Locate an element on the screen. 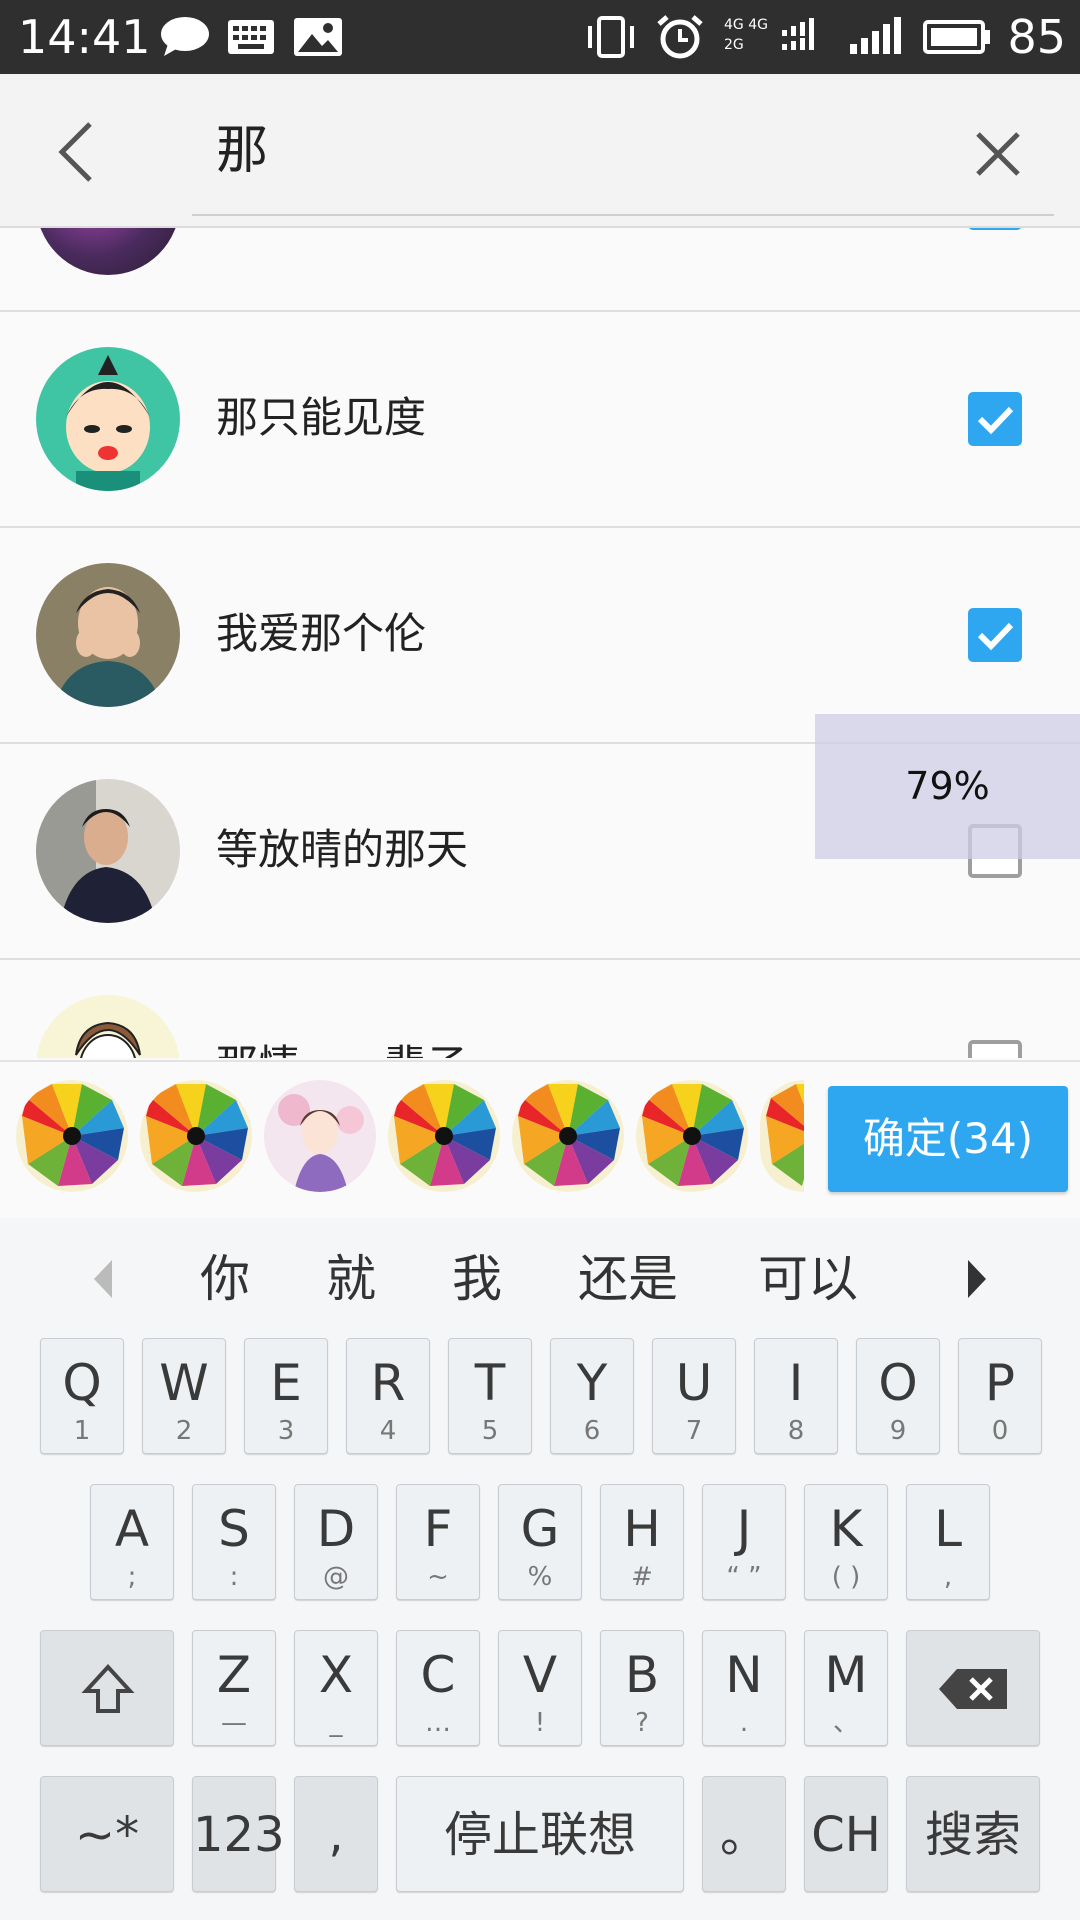 The height and width of the screenshot is (1920, 1080). key-d: D @ is located at coordinates (336, 1542).